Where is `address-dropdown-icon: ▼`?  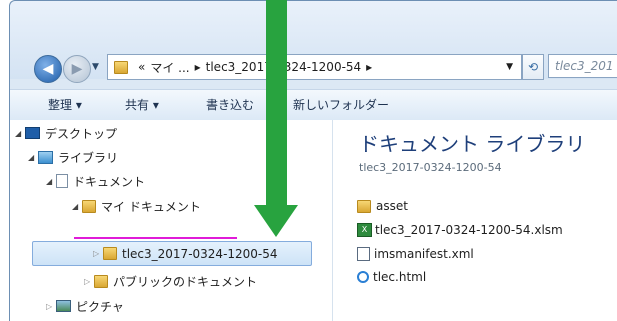 address-dropdown-icon: ▼ is located at coordinates (509, 67).